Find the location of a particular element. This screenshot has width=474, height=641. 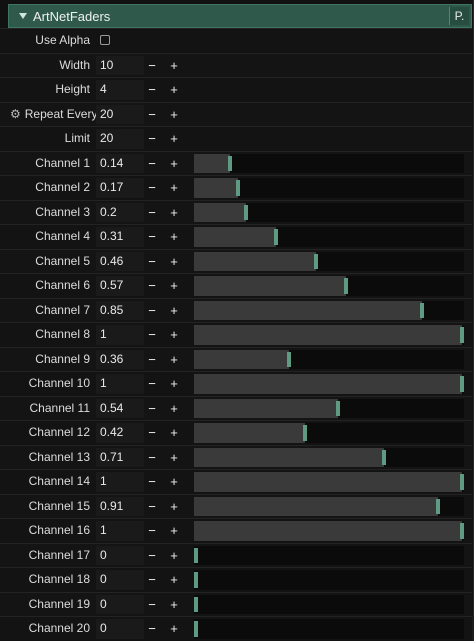

channel-value: 0.31 is located at coordinates (120, 237).